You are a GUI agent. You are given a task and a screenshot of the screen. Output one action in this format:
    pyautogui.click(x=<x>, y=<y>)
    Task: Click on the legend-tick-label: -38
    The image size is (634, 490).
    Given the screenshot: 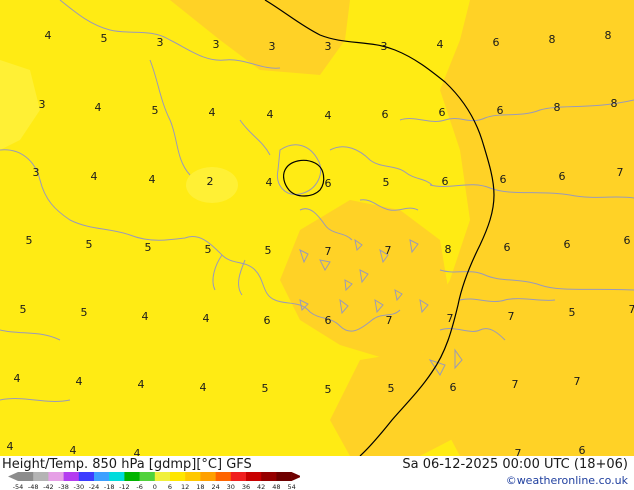 What is the action you would take?
    pyautogui.click(x=63, y=486)
    